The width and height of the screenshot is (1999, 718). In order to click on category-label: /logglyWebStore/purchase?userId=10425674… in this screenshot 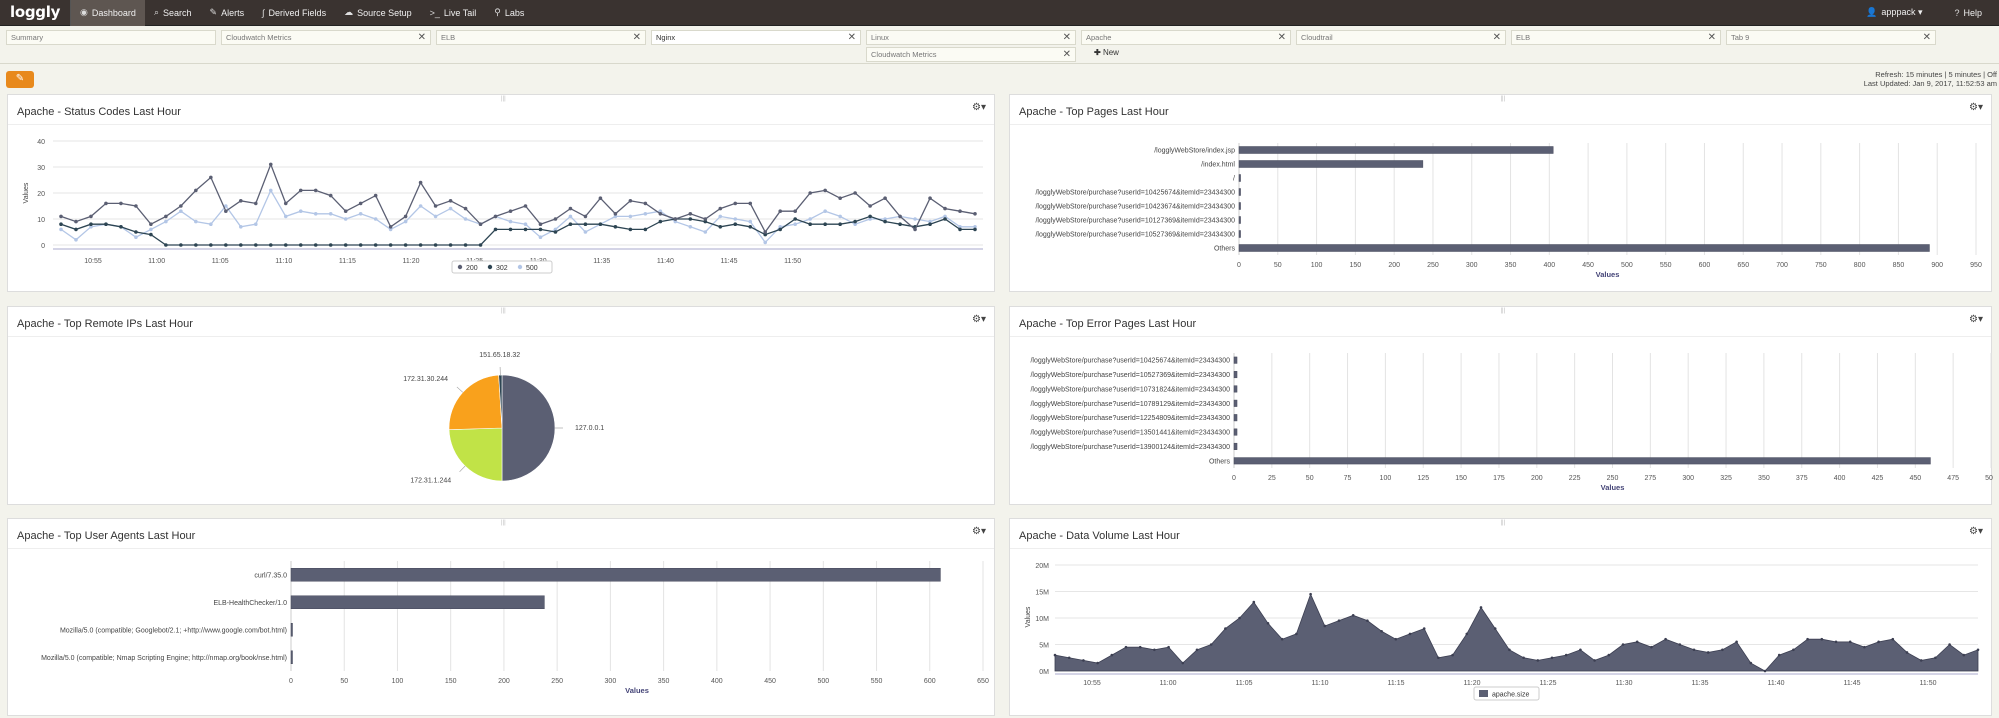, I will do `click(1130, 361)`.